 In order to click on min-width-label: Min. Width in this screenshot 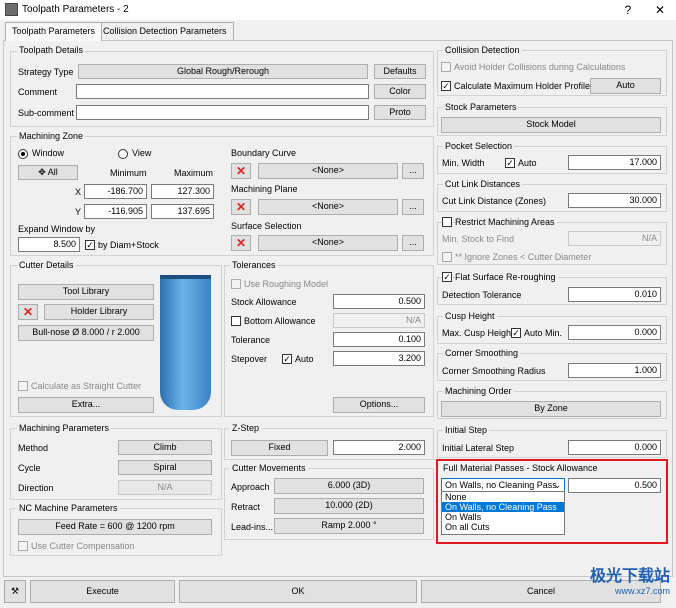, I will do `click(463, 163)`.